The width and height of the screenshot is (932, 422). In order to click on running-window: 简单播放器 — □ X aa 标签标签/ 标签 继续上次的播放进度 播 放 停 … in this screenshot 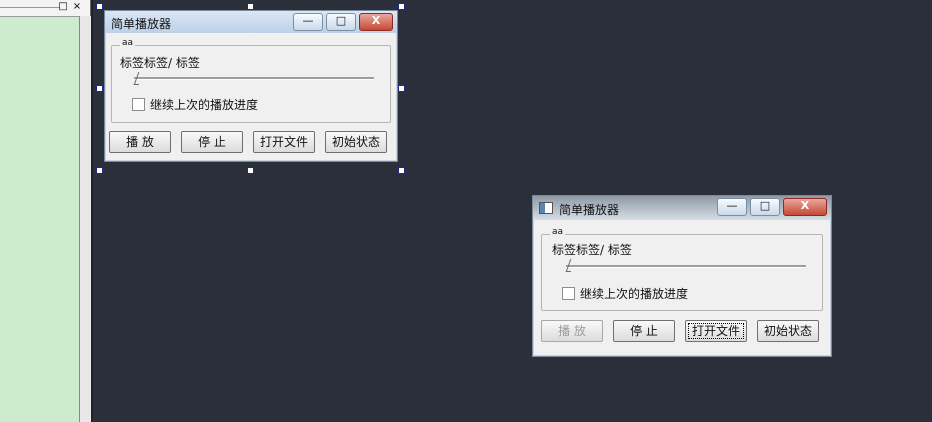, I will do `click(682, 276)`.